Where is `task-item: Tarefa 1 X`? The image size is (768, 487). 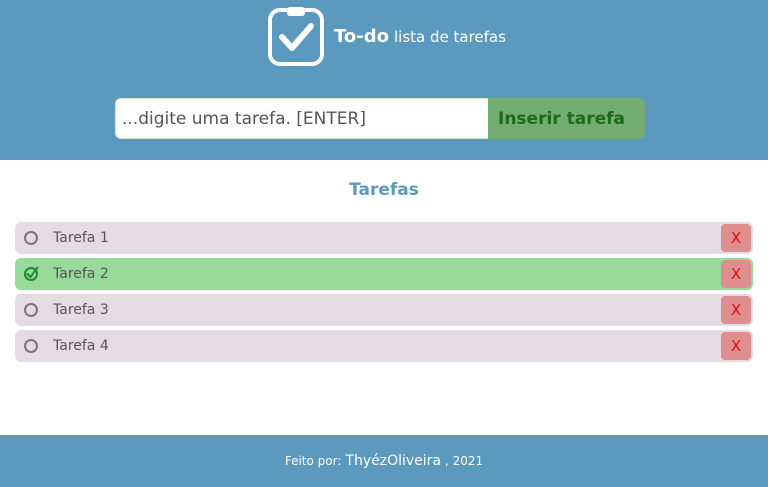 task-item: Tarefa 1 X is located at coordinates (384, 238).